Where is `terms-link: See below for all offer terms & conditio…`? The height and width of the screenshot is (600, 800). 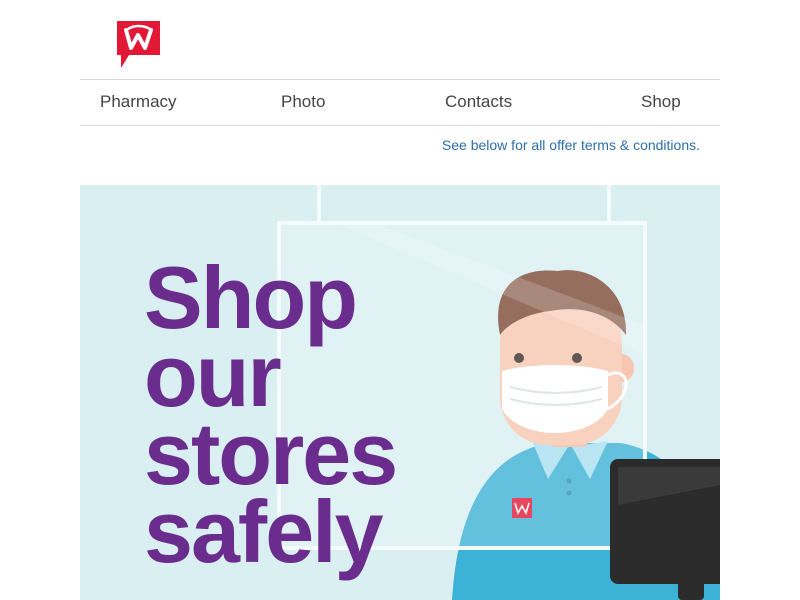
terms-link: See below for all offer terms & conditio… is located at coordinates (571, 145).